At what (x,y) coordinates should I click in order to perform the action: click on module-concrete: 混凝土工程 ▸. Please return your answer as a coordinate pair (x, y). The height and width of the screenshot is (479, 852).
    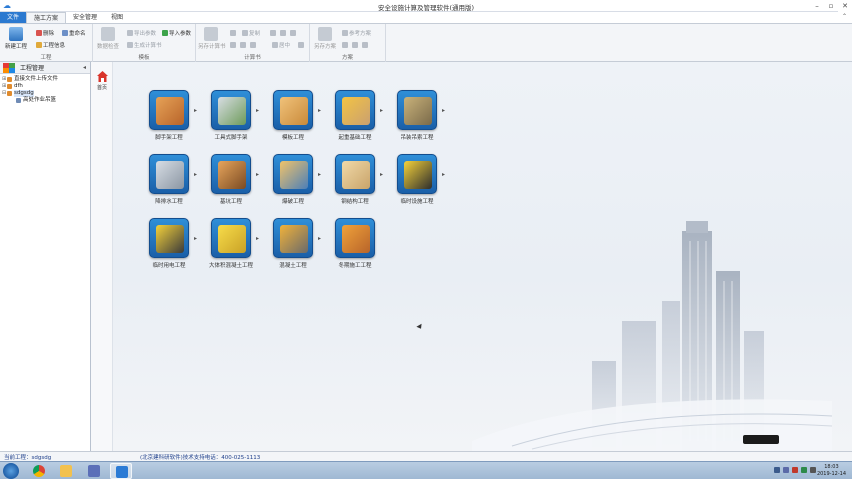
    Looking at the image, I should click on (294, 243).